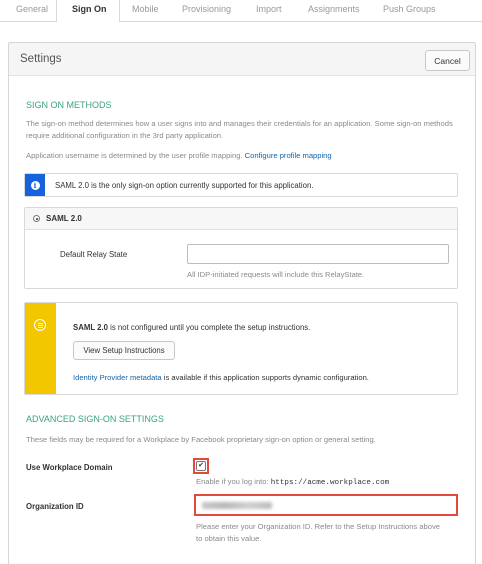 The height and width of the screenshot is (564, 482). What do you see at coordinates (40, 325) in the screenshot?
I see `list-icon` at bounding box center [40, 325].